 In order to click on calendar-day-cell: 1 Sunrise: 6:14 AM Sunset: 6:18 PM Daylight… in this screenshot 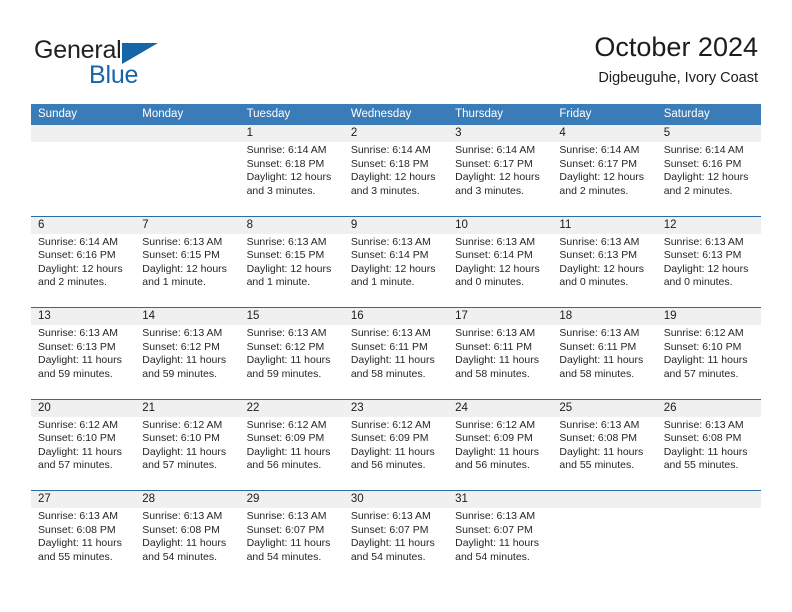, I will do `click(291, 170)`.